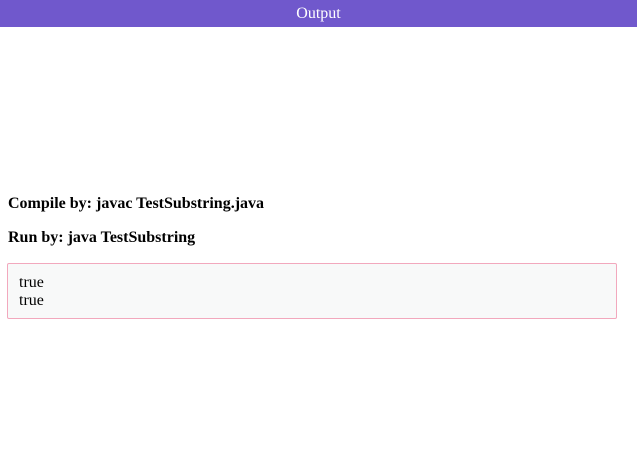  Describe the element at coordinates (102, 237) in the screenshot. I see `run-command: Run by: java TestSubstring` at that location.